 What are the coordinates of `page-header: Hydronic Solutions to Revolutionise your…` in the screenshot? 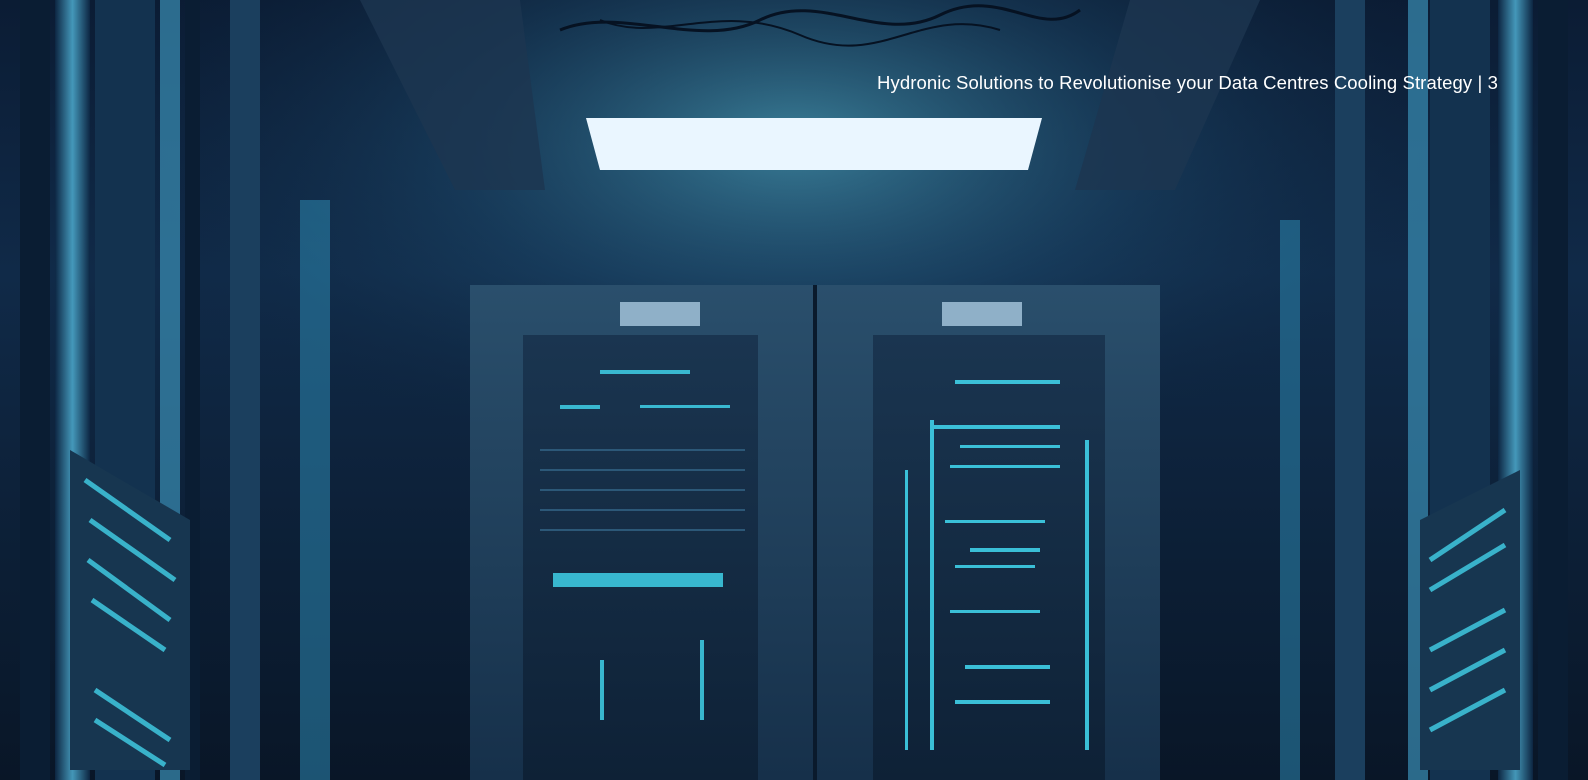 It's located at (1187, 83).